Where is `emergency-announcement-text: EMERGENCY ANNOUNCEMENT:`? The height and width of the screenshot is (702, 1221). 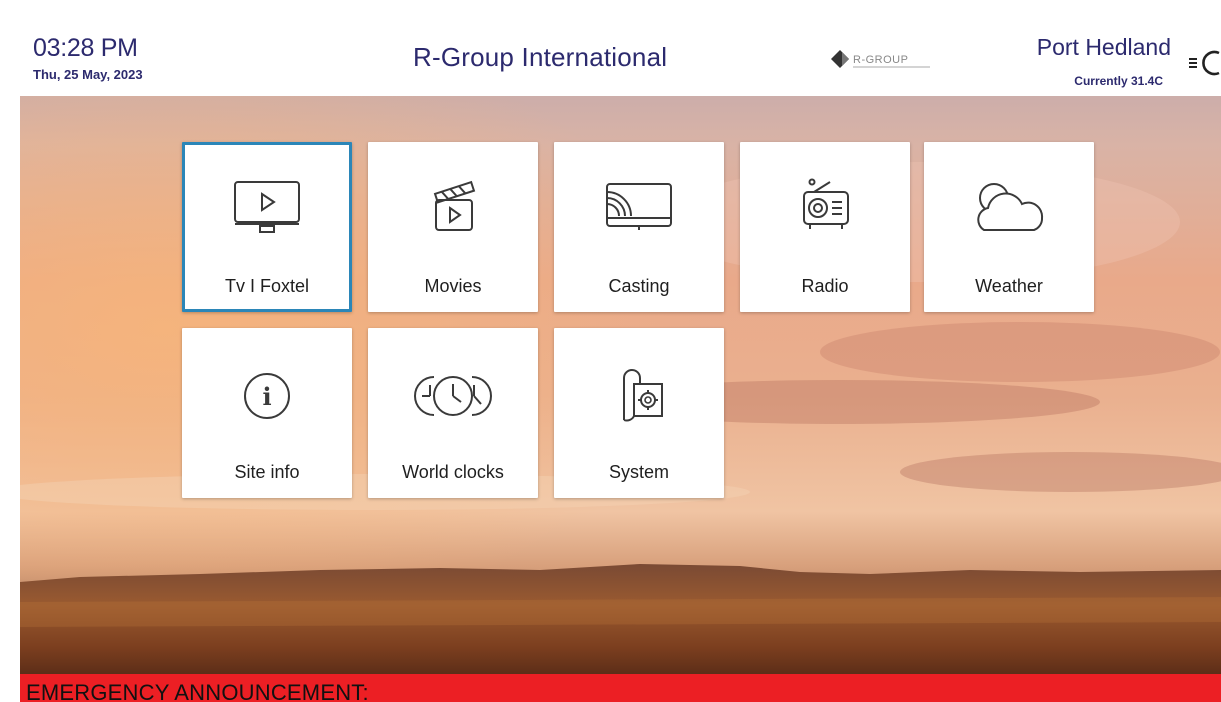 emergency-announcement-text: EMERGENCY ANNOUNCEMENT: is located at coordinates (197, 691).